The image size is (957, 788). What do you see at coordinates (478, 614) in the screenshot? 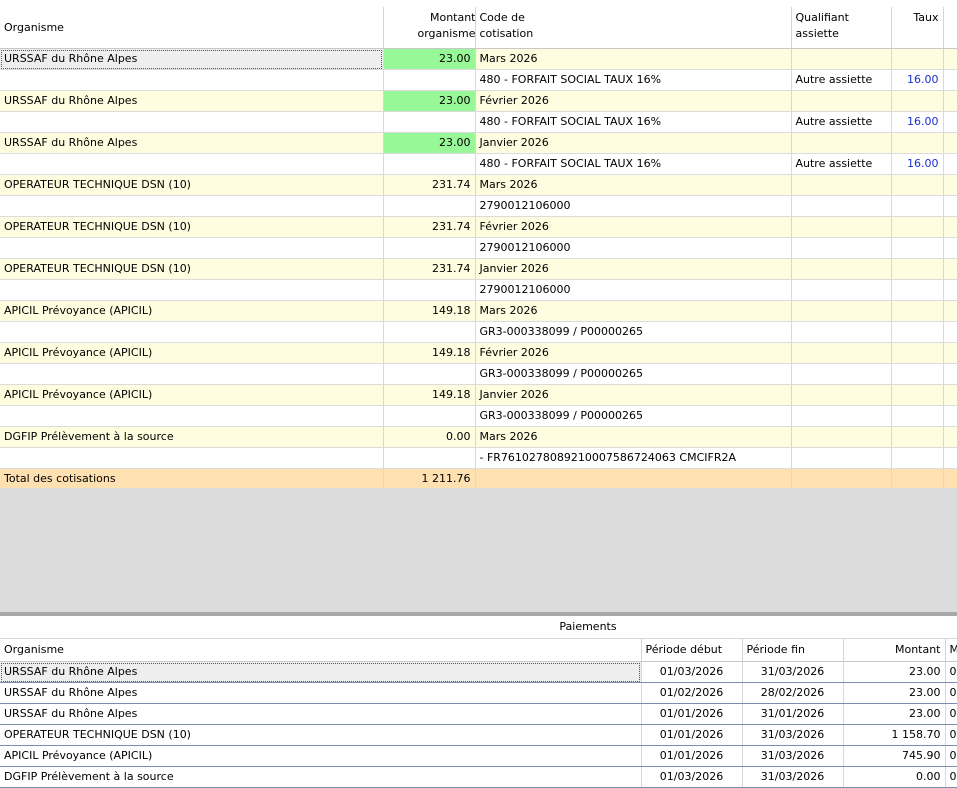
I see `panel-splitter` at bounding box center [478, 614].